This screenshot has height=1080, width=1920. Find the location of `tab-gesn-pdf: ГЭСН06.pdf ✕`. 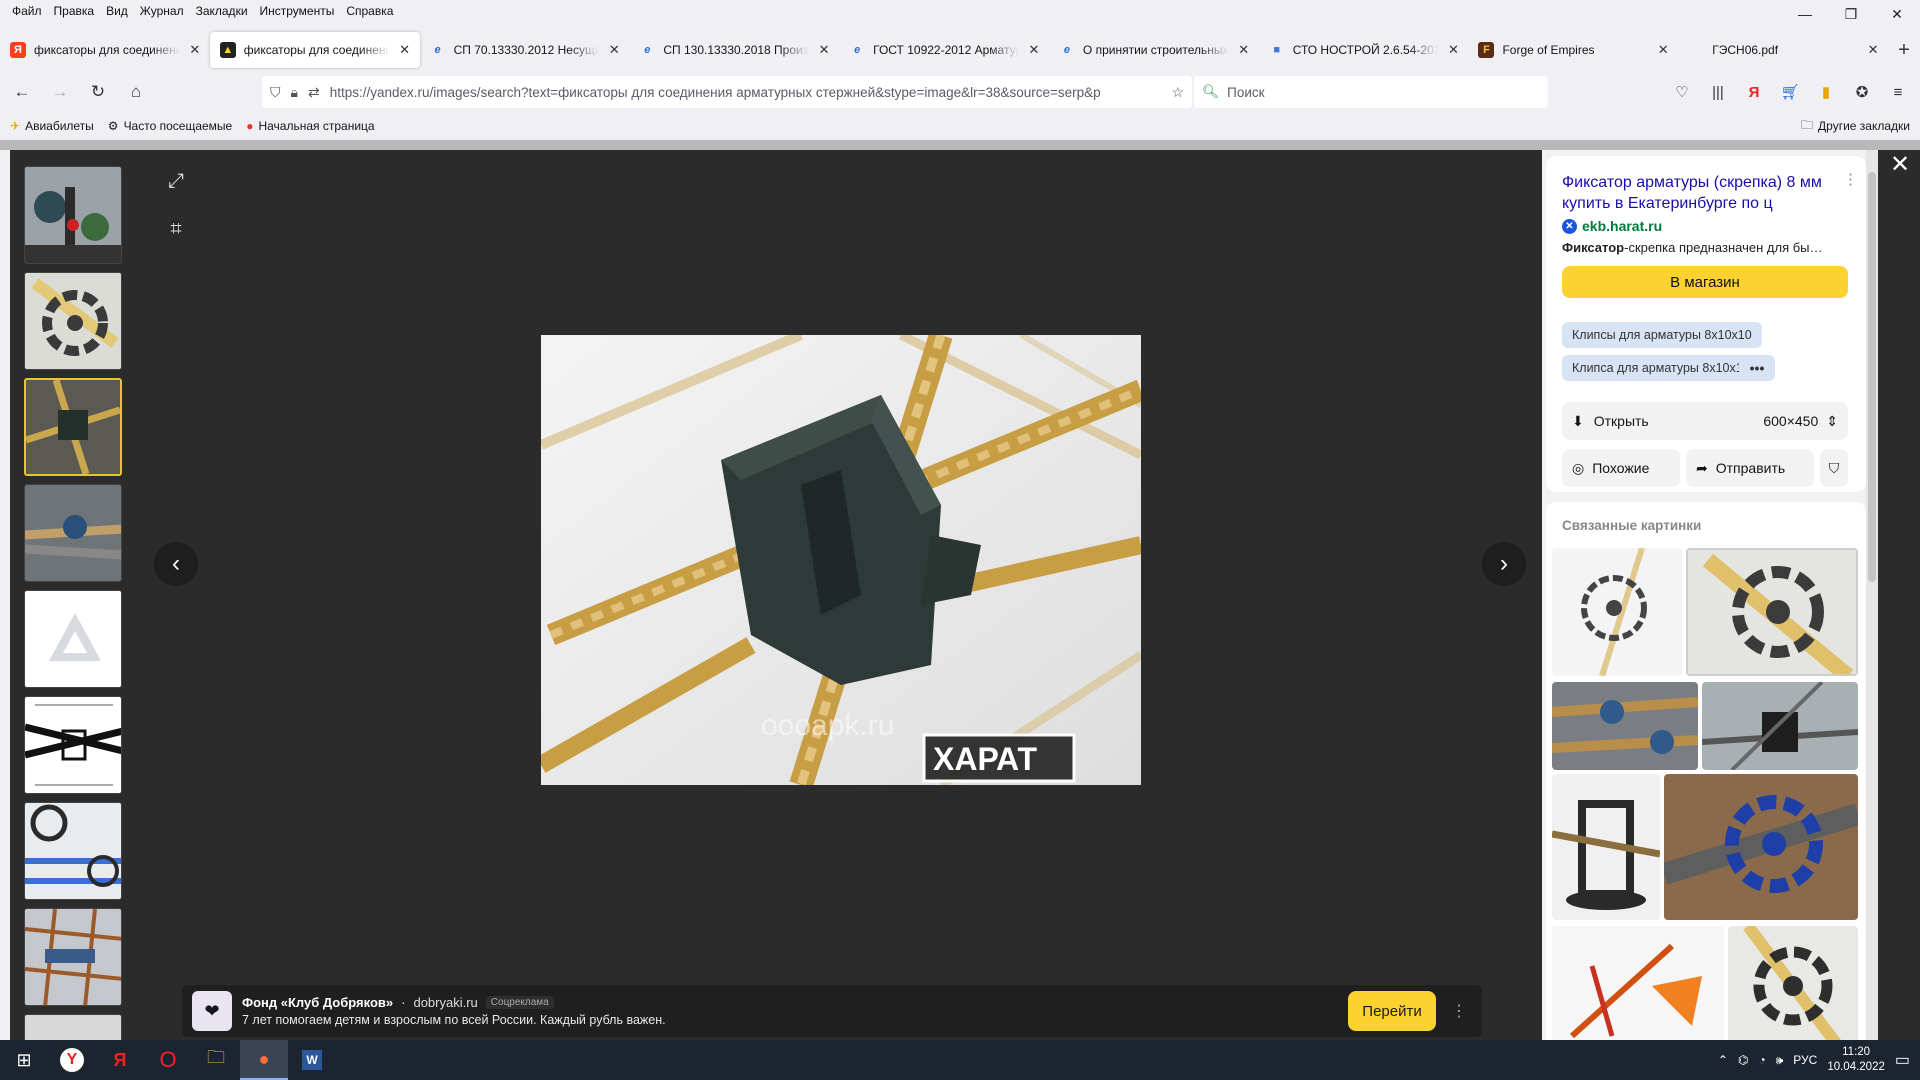

tab-gesn-pdf: ГЭСН06.pdf ✕ is located at coordinates (1783, 50).